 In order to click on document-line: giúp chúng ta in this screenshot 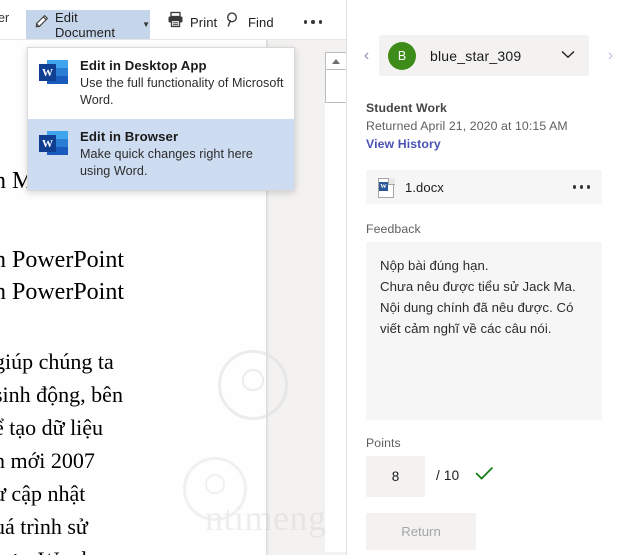, I will do `click(57, 361)`.